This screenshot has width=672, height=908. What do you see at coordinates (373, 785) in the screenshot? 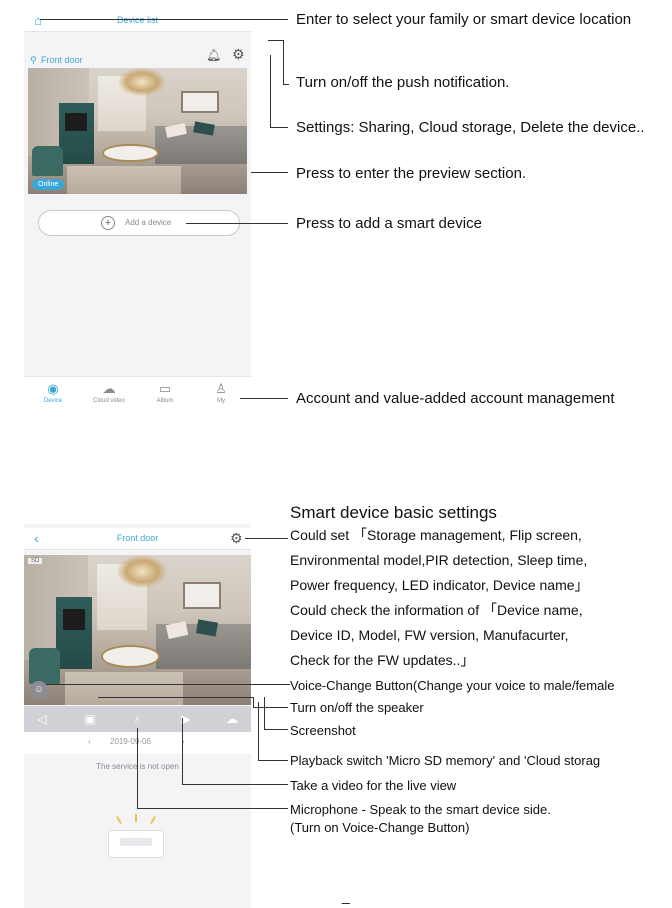
I see `annotation-video: Take a video for the live view` at bounding box center [373, 785].